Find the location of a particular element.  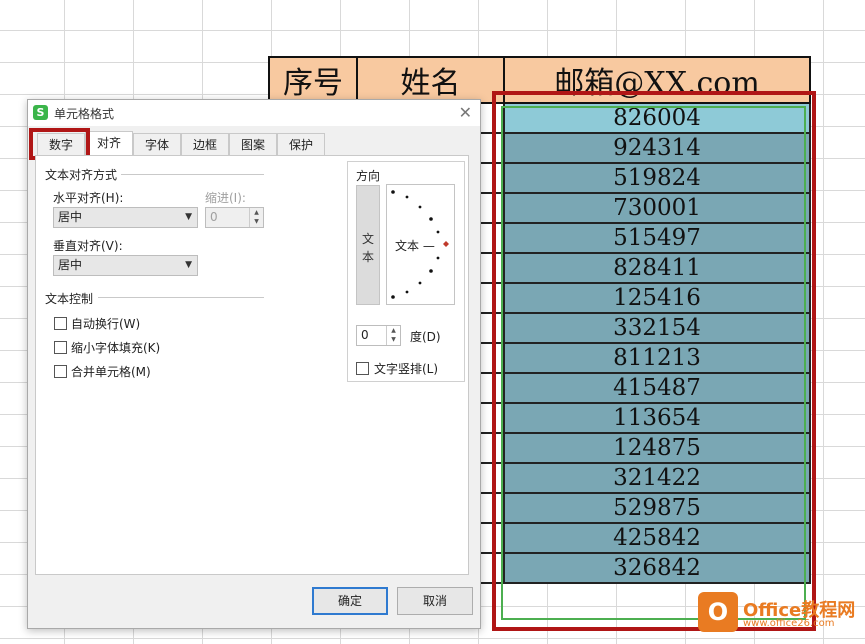

email-cell: 828411 is located at coordinates (657, 268).